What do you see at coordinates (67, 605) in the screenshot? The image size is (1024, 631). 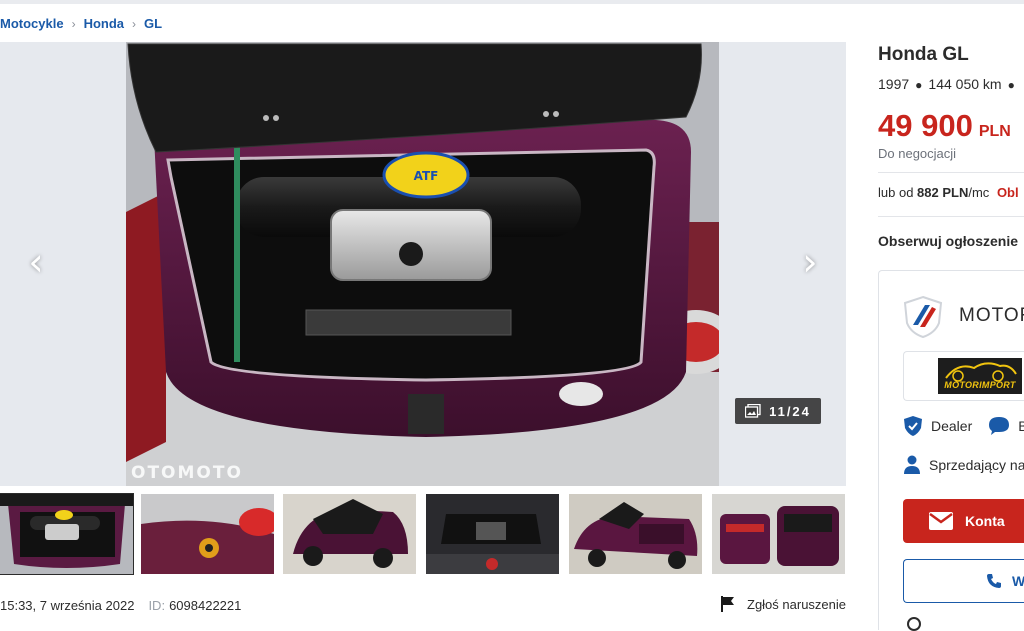 I see `listing-date: 15:33, 7 września 2022` at bounding box center [67, 605].